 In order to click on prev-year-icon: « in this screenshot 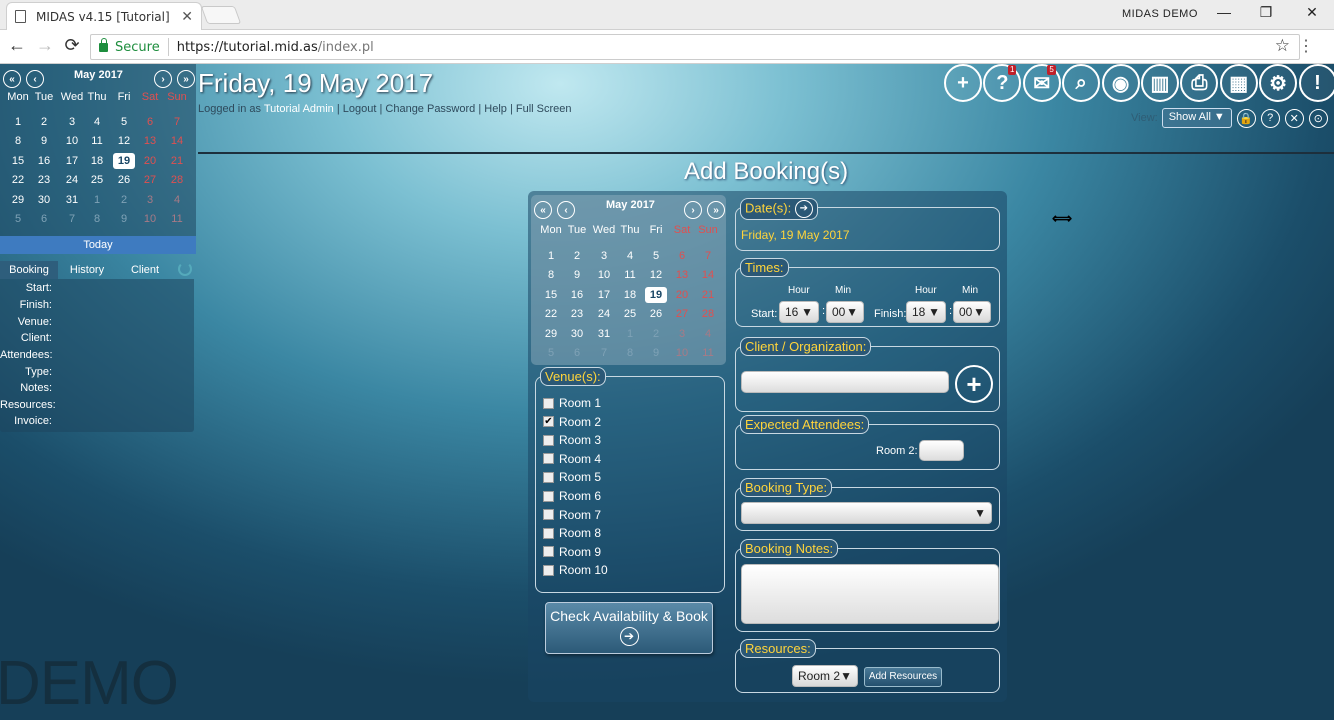, I will do `click(12, 79)`.